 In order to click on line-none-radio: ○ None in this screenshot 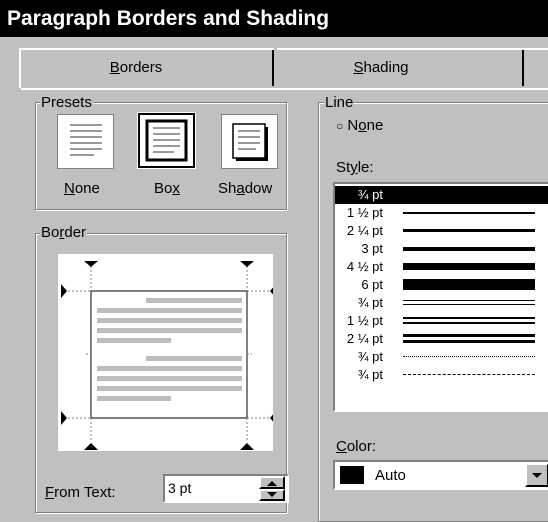, I will do `click(359, 125)`.